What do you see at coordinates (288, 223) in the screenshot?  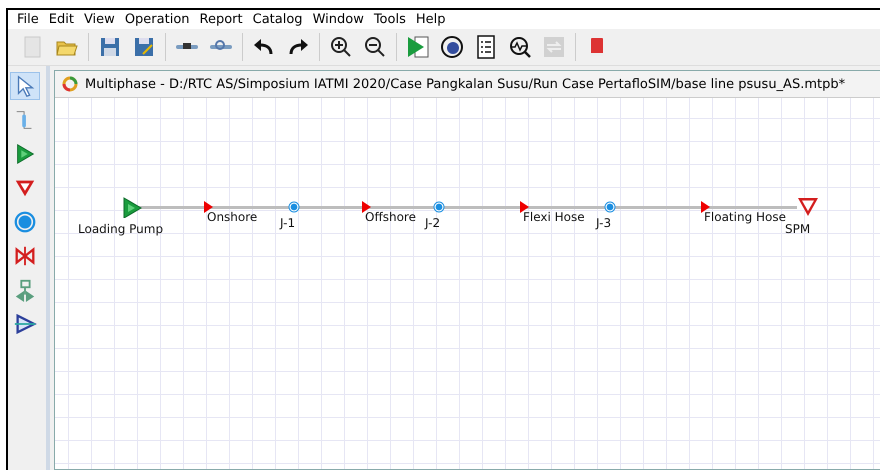 I see `node-label: J-1` at bounding box center [288, 223].